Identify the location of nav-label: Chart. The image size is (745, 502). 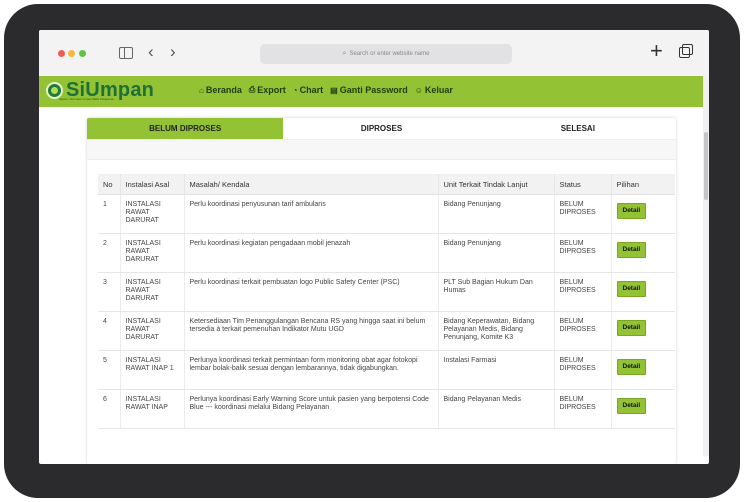
(311, 90).